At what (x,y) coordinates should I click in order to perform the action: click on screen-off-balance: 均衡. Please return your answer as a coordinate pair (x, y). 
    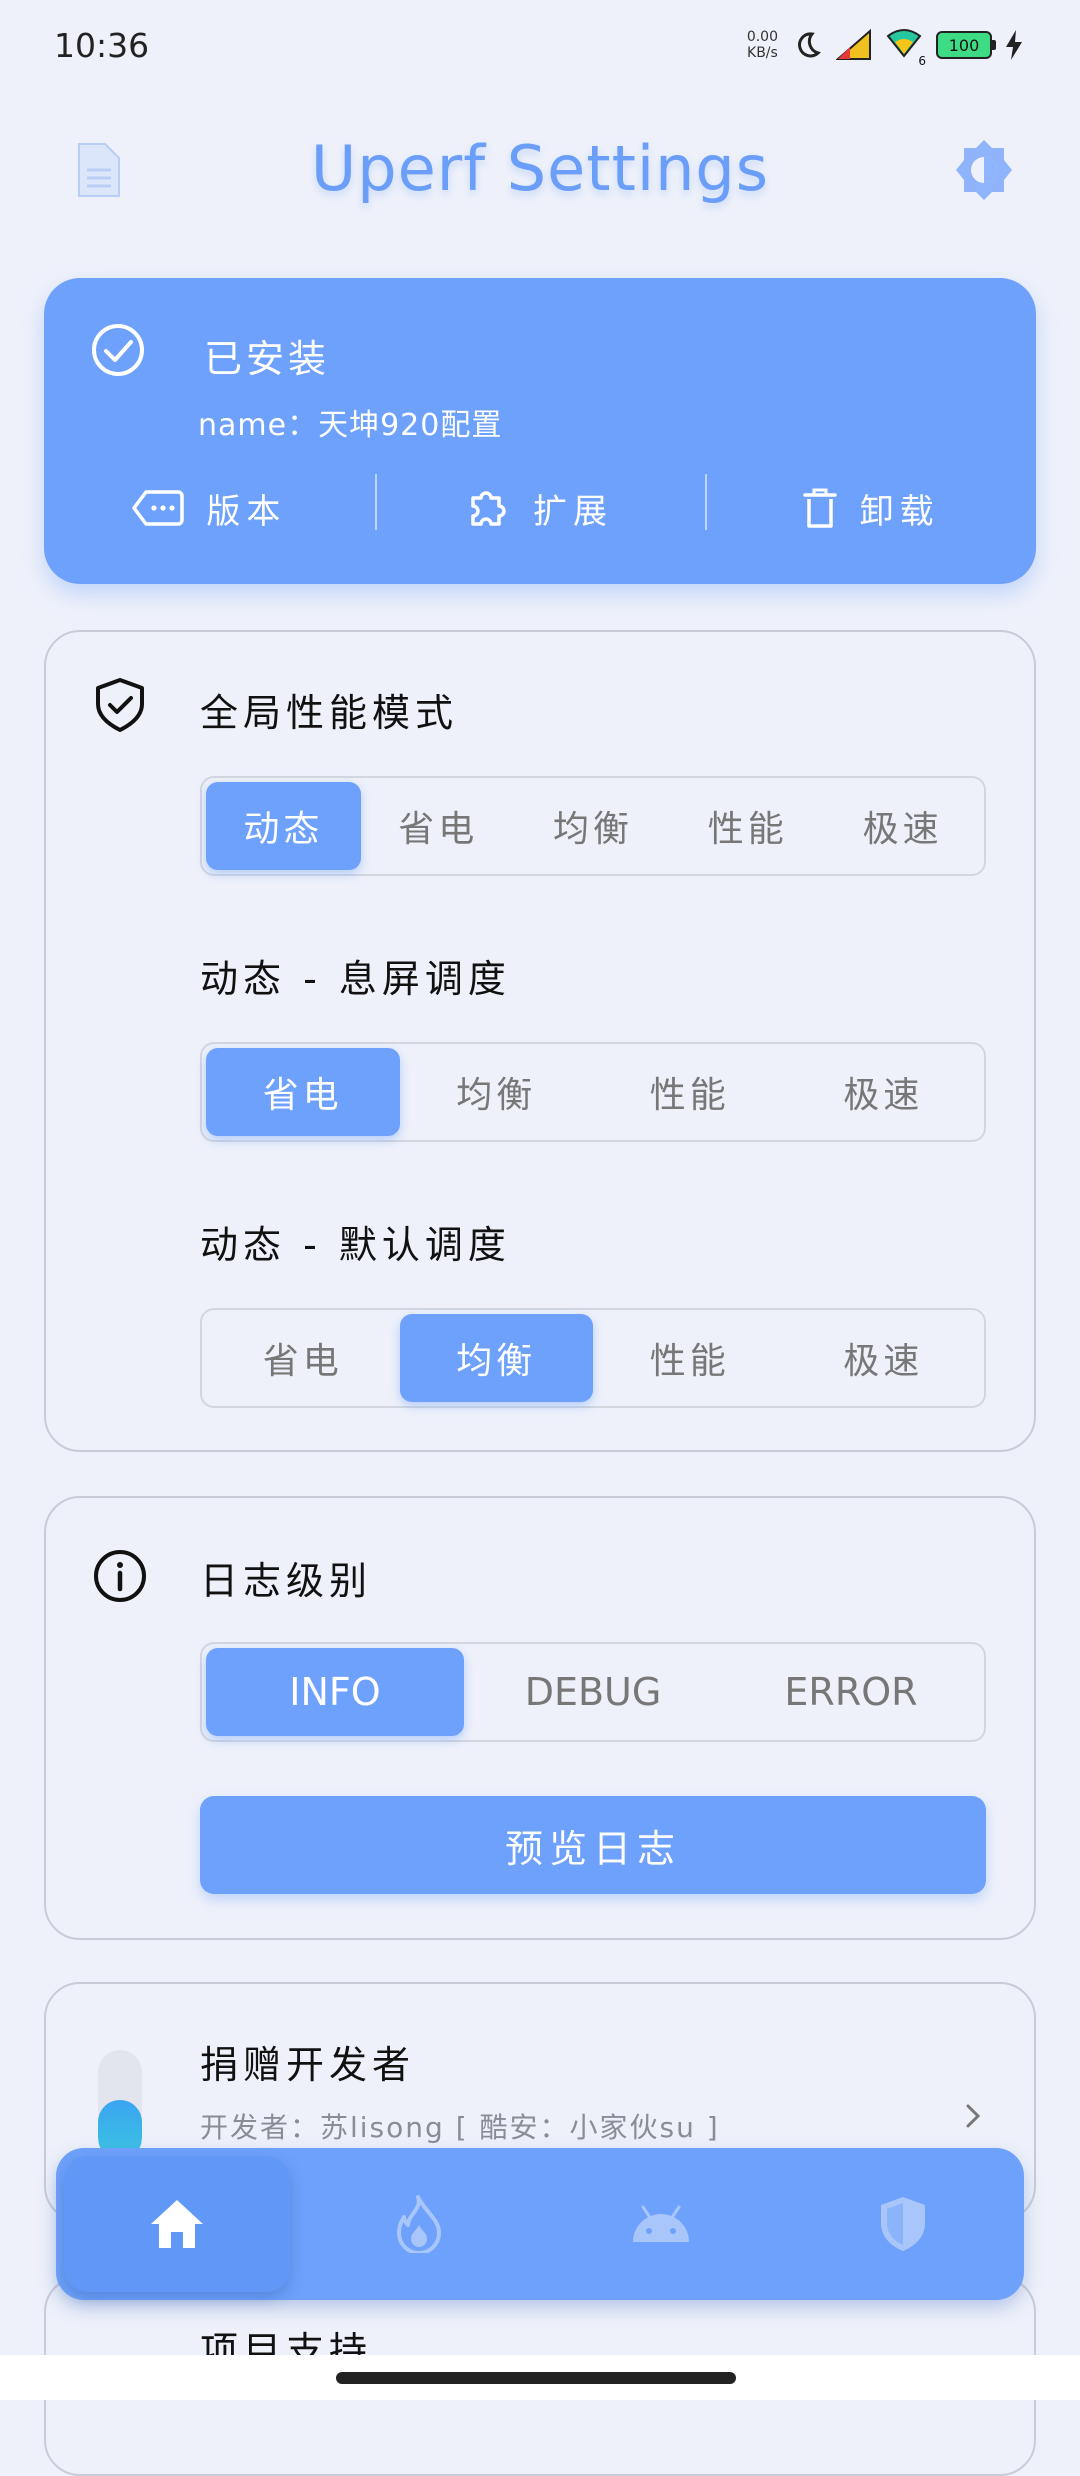
    Looking at the image, I should click on (497, 1092).